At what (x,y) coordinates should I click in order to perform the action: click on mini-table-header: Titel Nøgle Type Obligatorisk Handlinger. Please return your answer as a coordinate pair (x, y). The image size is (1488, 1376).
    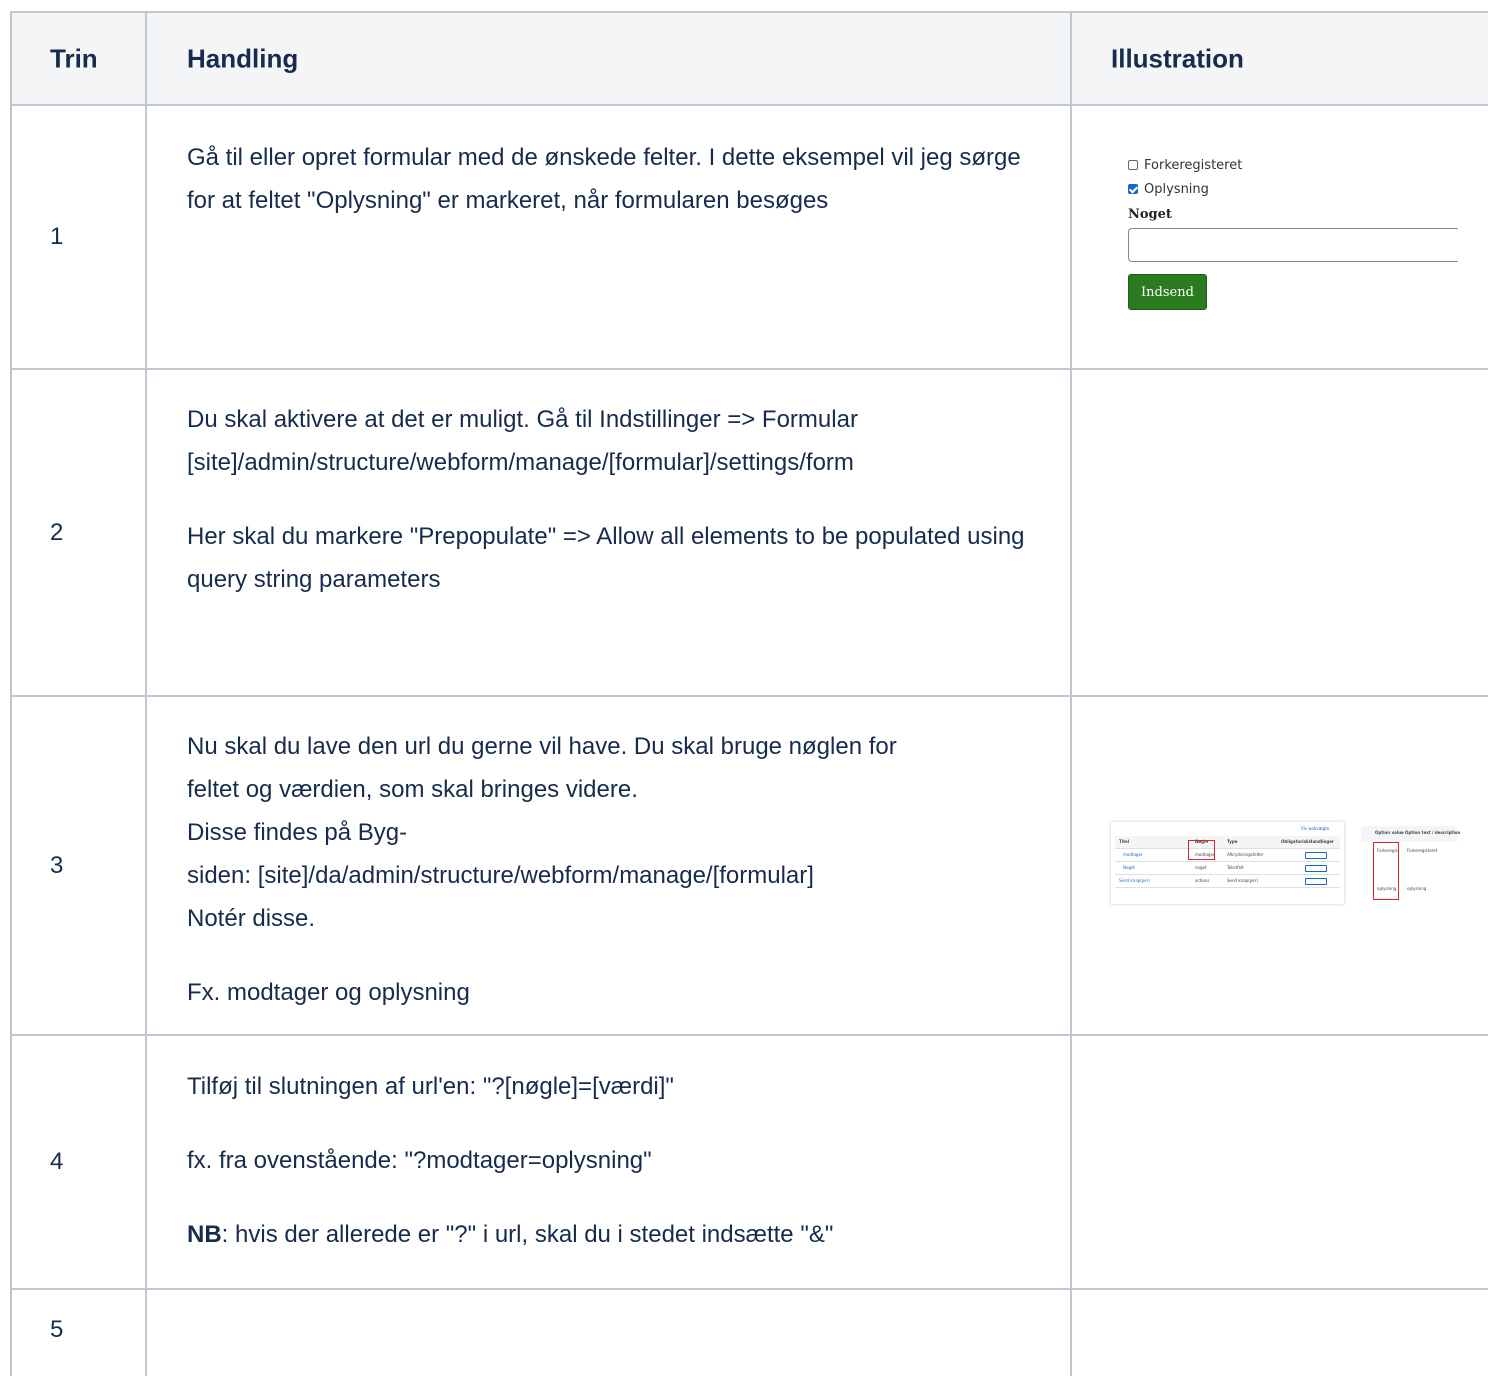
    Looking at the image, I should click on (1227, 842).